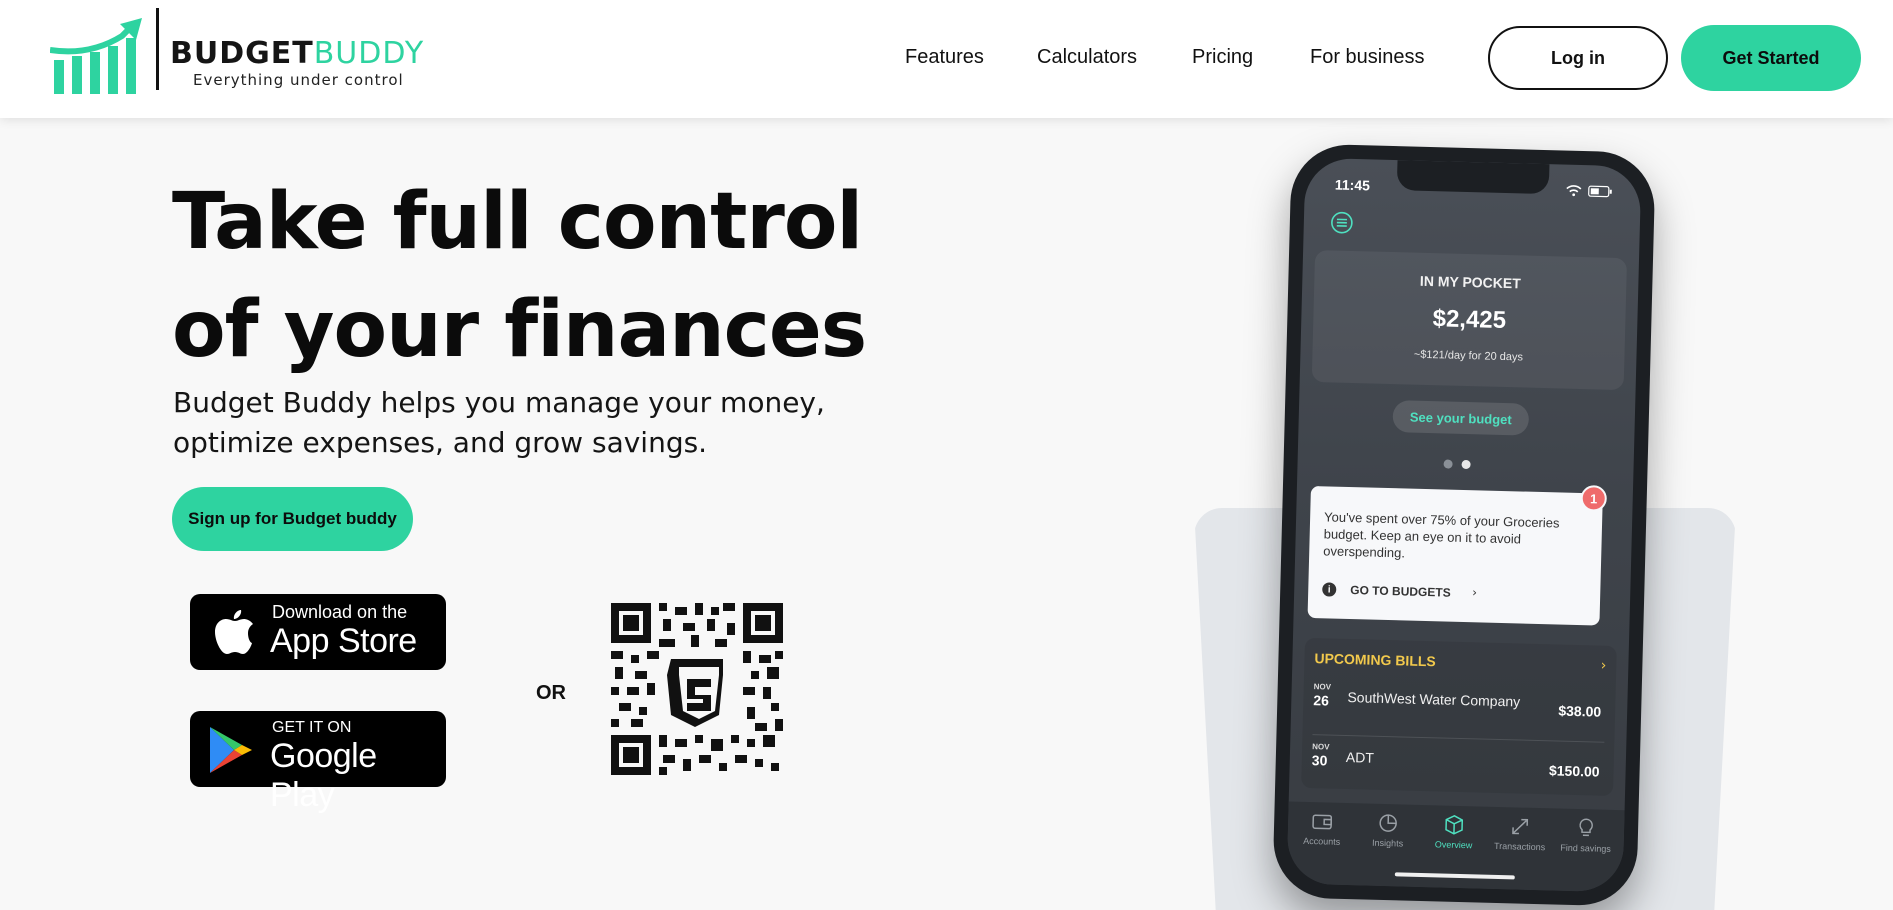 The width and height of the screenshot is (1893, 910). I want to click on nav-for-business: For business, so click(1367, 57).